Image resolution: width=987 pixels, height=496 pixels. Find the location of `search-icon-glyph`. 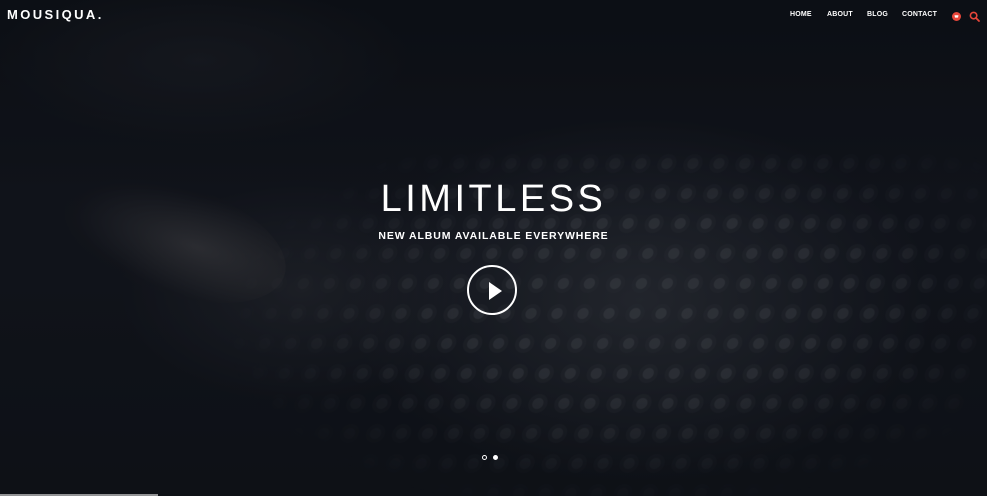

search-icon-glyph is located at coordinates (974, 16).